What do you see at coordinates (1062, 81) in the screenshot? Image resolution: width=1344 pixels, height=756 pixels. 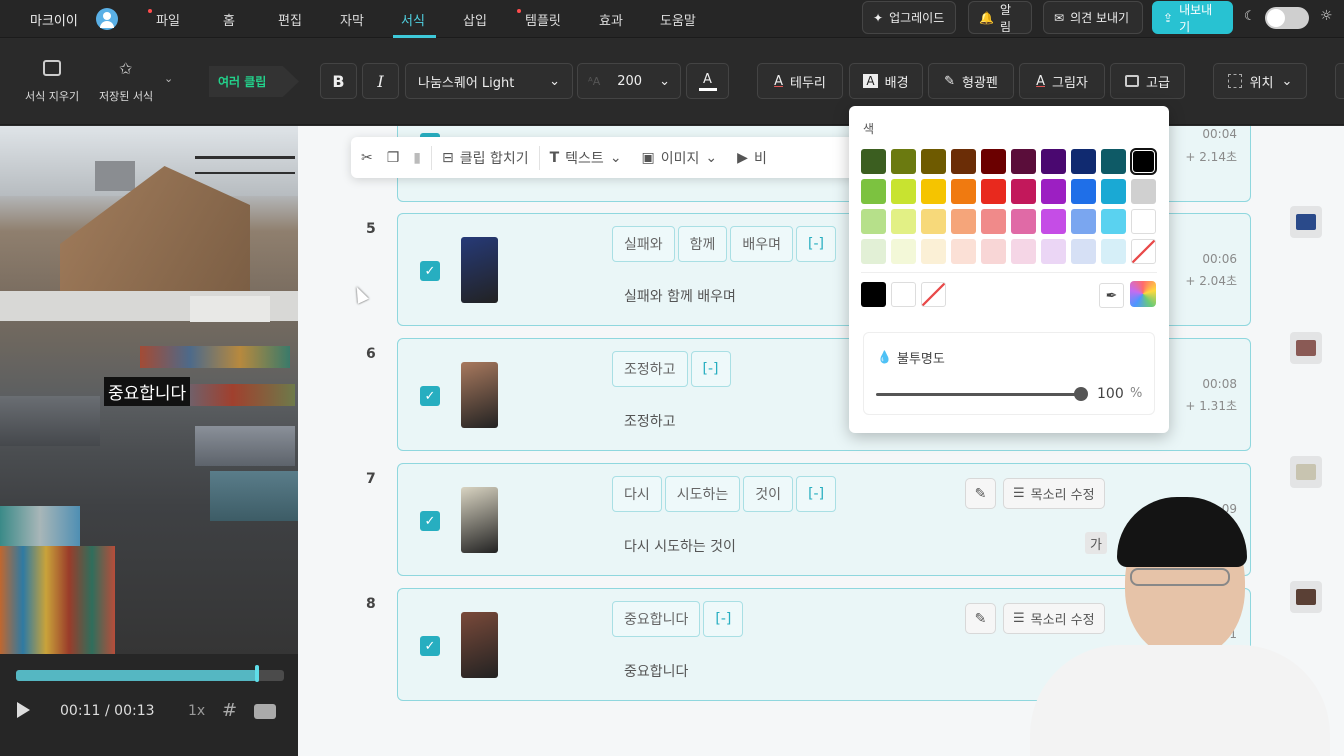 I see `shadow-button: A 그림자` at bounding box center [1062, 81].